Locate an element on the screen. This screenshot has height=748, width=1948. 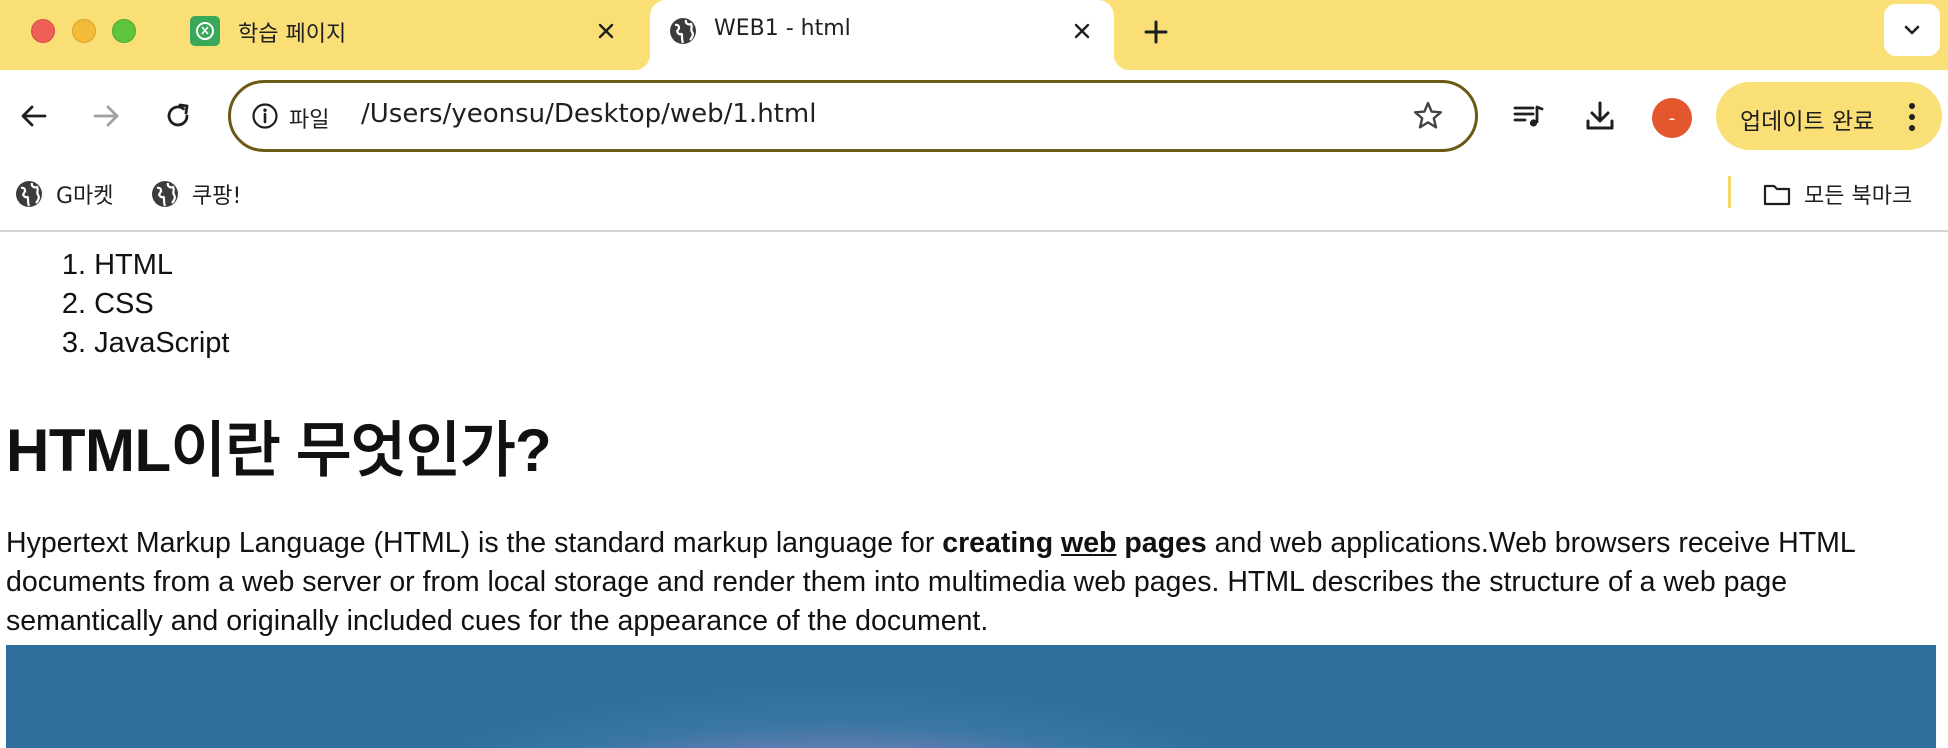
folder-icon is located at coordinates (1777, 195).